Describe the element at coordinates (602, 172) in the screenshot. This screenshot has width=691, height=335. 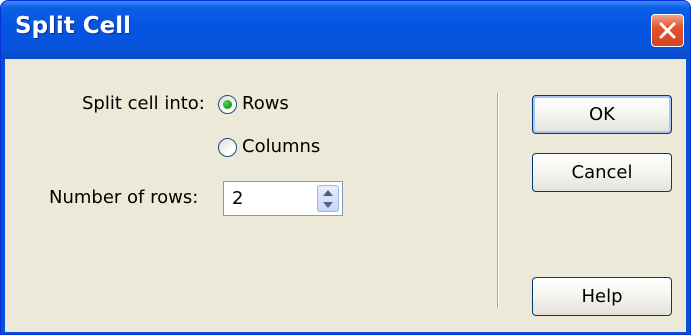
I see `cancel-button: Cancel` at that location.